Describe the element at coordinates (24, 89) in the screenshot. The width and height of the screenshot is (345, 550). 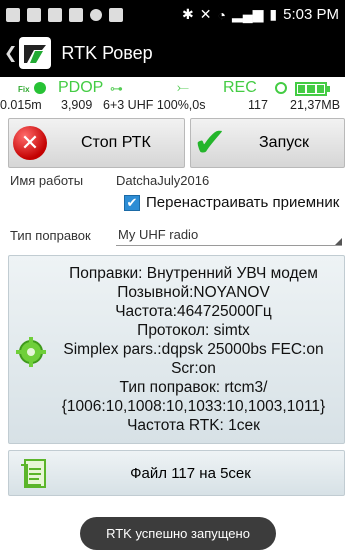
I see `fix-label: Fix` at that location.